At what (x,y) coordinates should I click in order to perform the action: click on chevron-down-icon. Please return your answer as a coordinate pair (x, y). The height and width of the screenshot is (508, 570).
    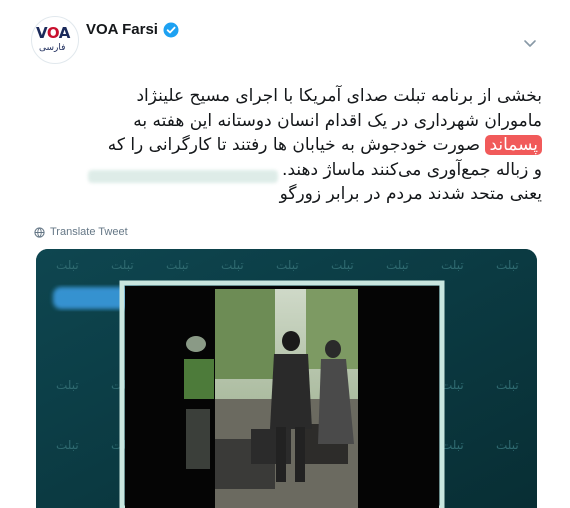
    Looking at the image, I should click on (530, 44).